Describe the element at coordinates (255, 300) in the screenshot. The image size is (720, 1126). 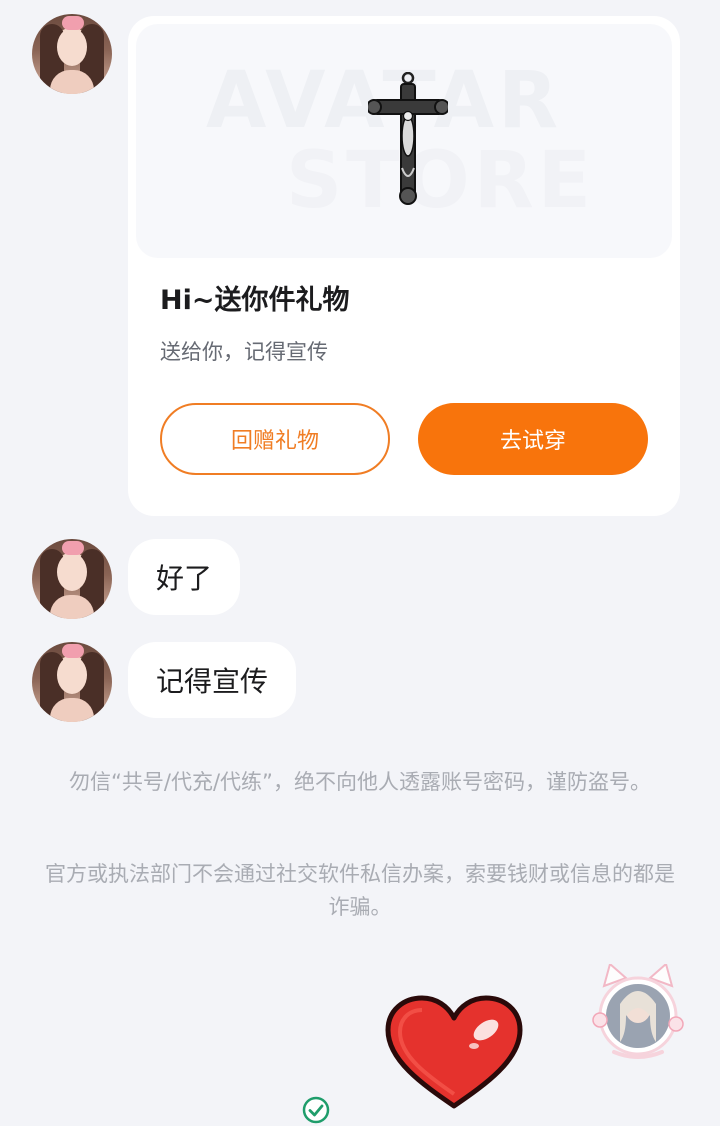
I see `gift-card-title: Hi~送你件礼物` at that location.